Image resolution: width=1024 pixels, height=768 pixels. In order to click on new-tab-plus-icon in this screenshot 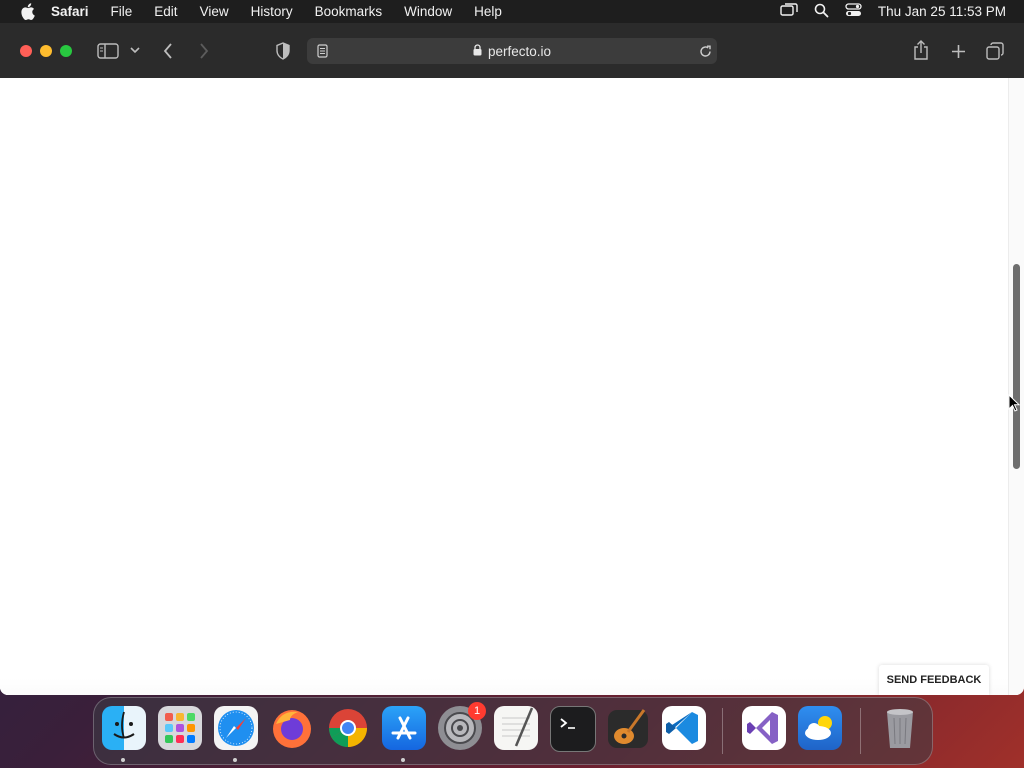, I will do `click(958, 51)`.